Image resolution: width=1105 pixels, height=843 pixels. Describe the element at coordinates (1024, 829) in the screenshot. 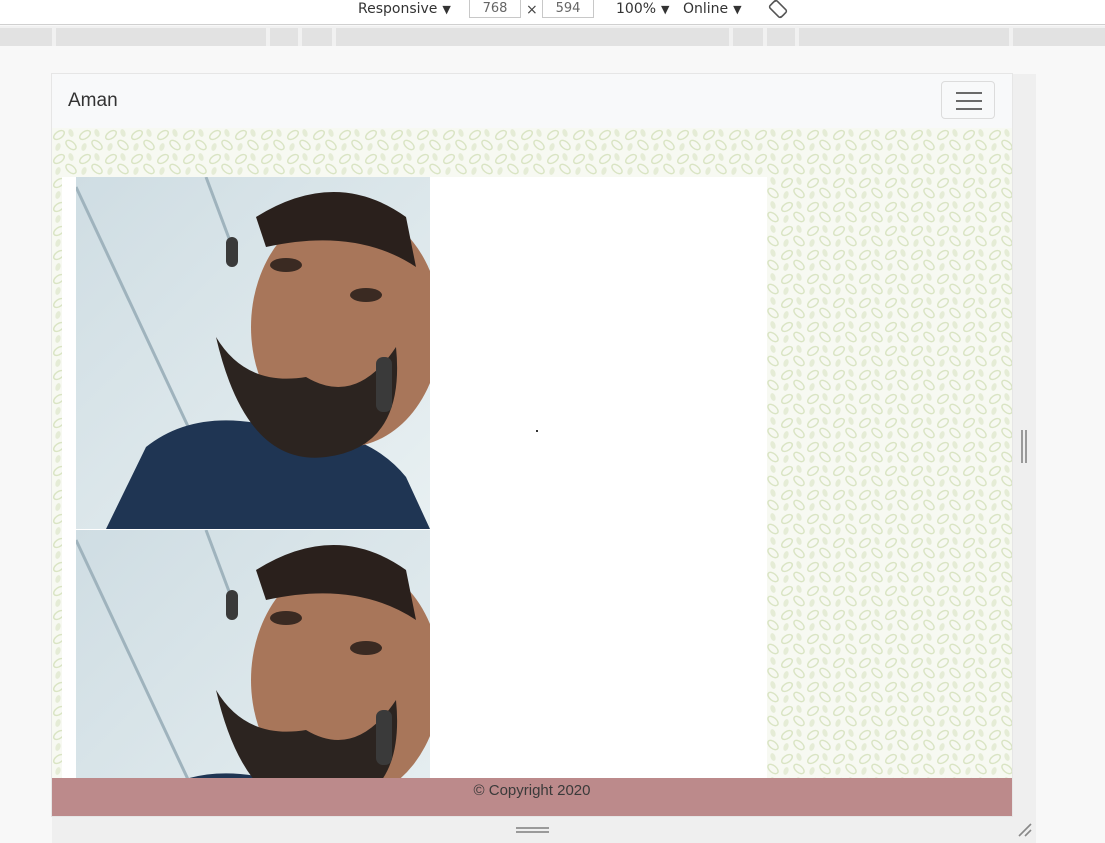

I see `resize-corner-icon` at that location.